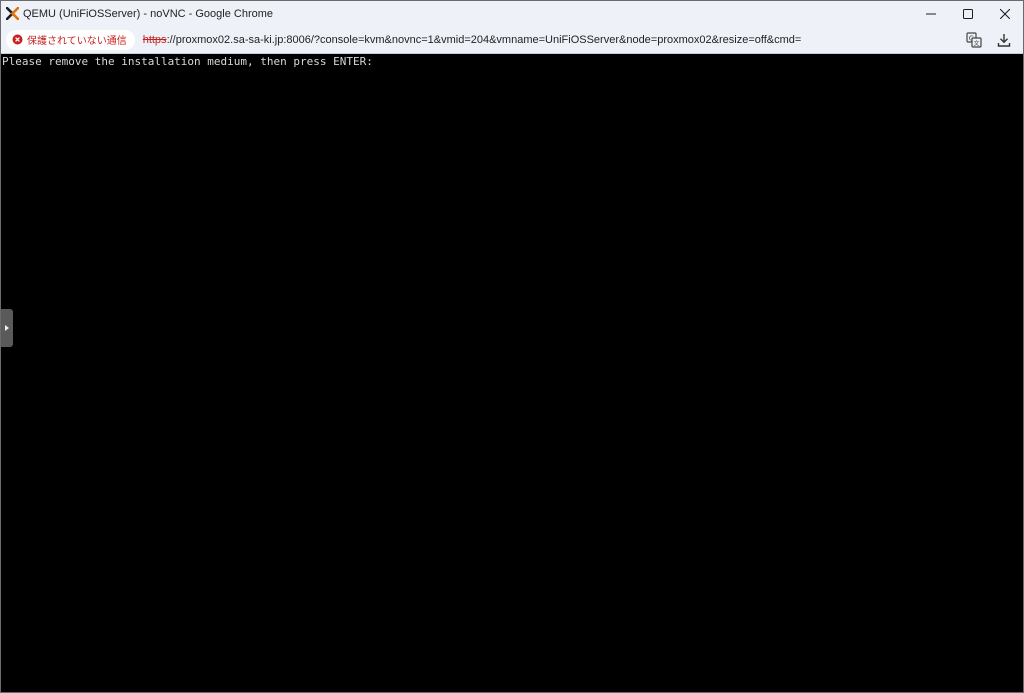  Describe the element at coordinates (77, 41) in the screenshot. I see `security-label: 保護されていない通信` at that location.